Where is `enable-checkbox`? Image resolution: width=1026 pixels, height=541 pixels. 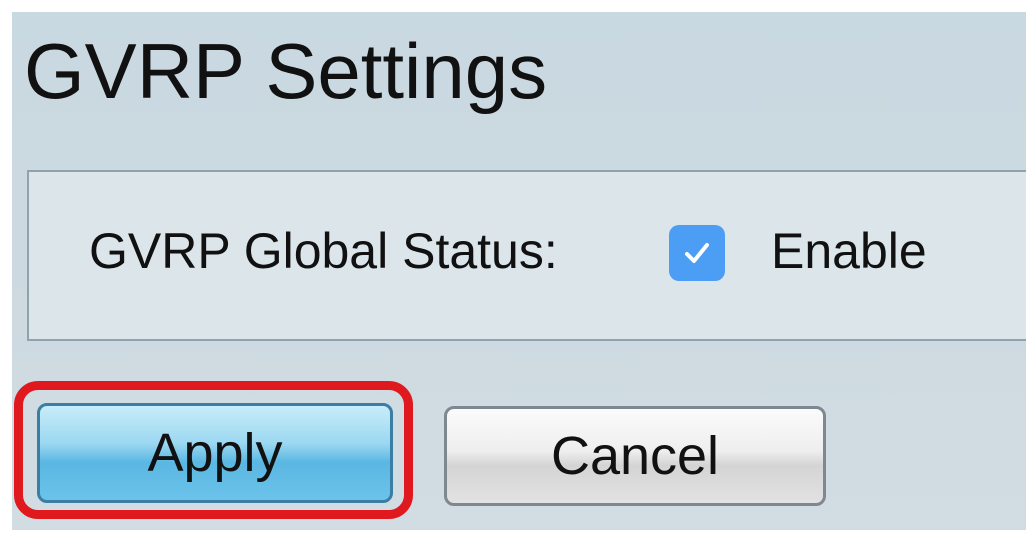
enable-checkbox is located at coordinates (697, 253).